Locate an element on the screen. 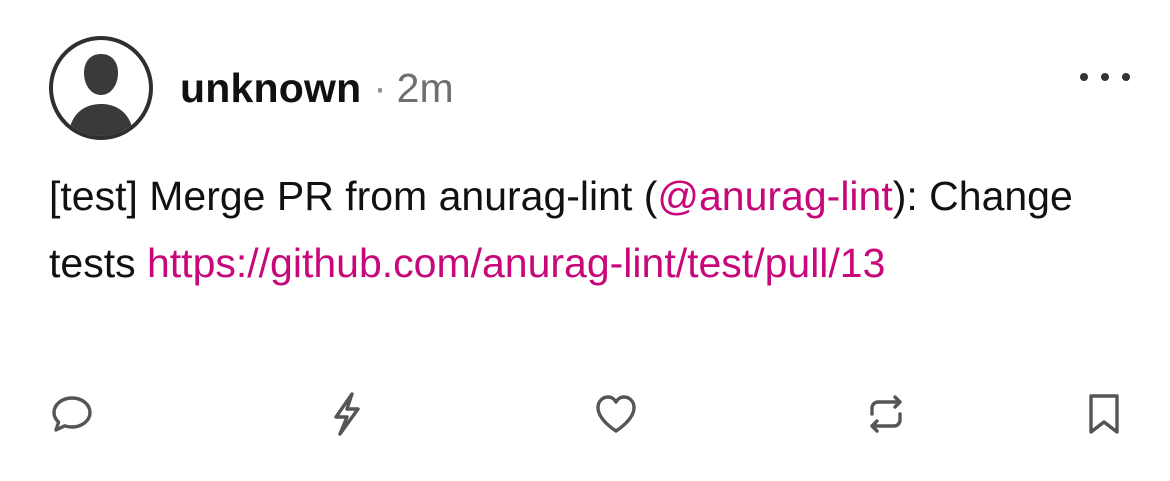 The height and width of the screenshot is (481, 1170). repost-button is located at coordinates (886, 414).